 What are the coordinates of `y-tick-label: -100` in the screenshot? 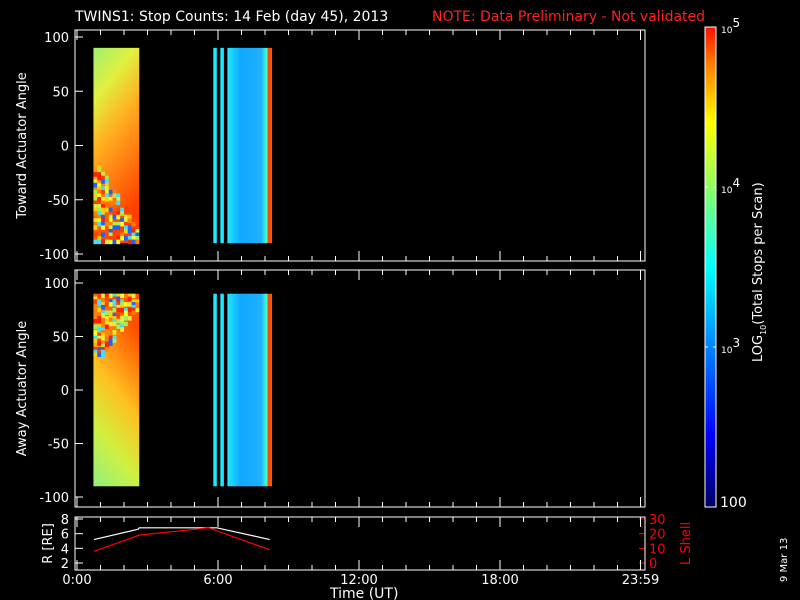 It's located at (54, 255).